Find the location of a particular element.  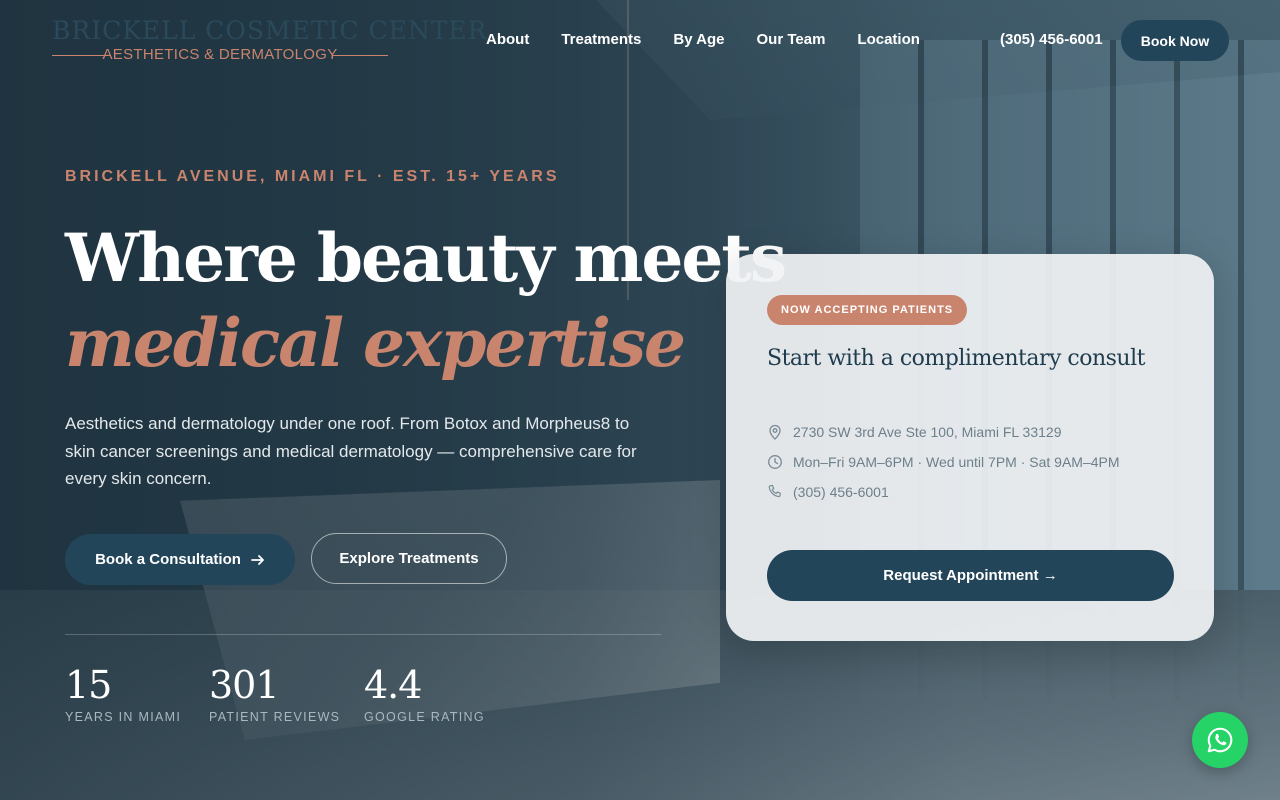

stat-rating: 4.4 GOOGLE RATING is located at coordinates (424, 693).